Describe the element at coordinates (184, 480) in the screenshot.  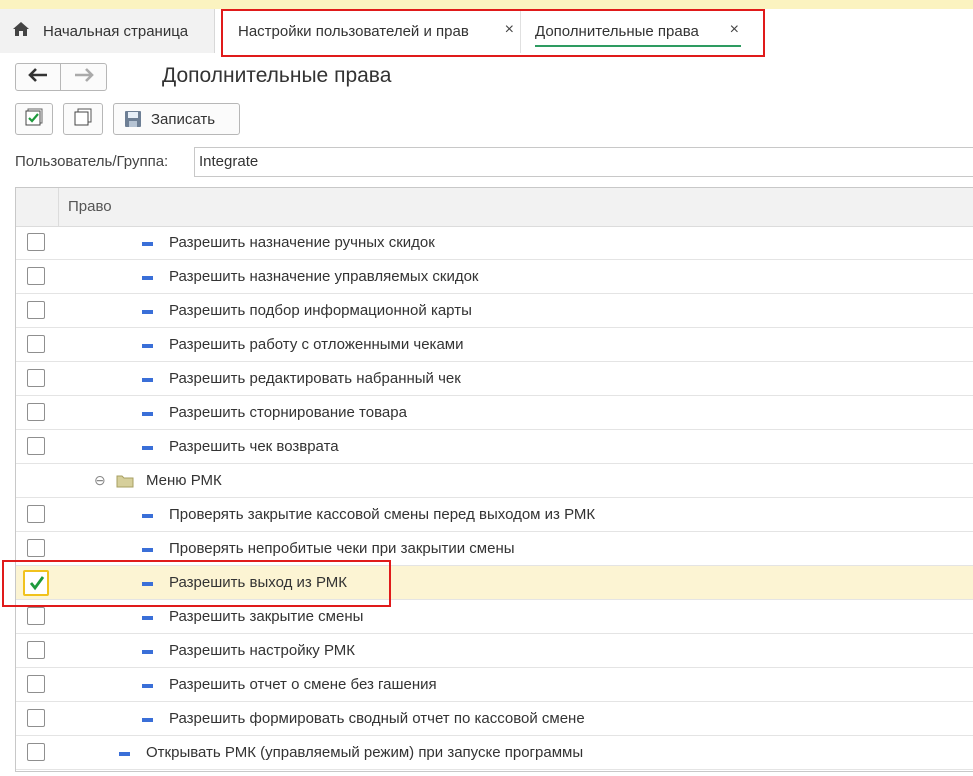
I see `group-label: Меню РМК` at that location.